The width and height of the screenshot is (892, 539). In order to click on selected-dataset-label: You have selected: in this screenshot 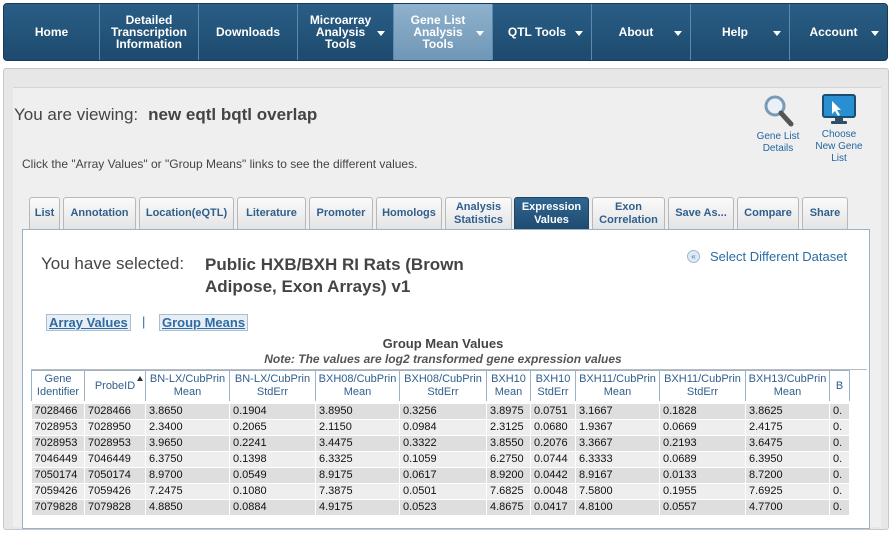, I will do `click(113, 263)`.